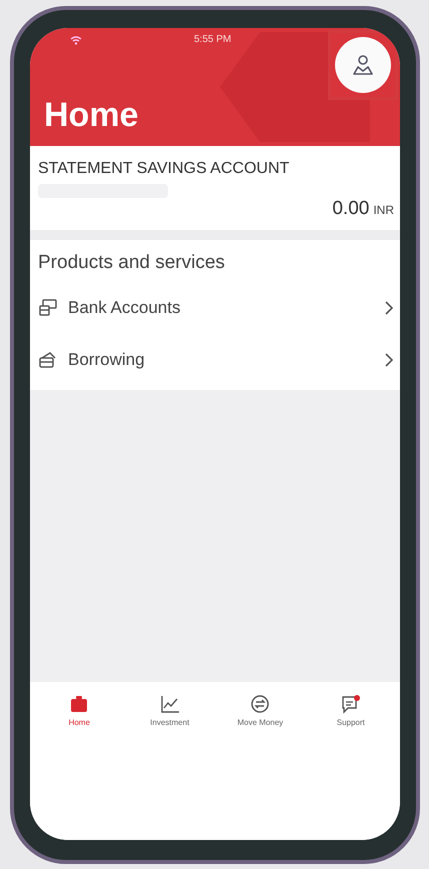 This screenshot has width=429, height=869. I want to click on tab: Support, so click(350, 710).